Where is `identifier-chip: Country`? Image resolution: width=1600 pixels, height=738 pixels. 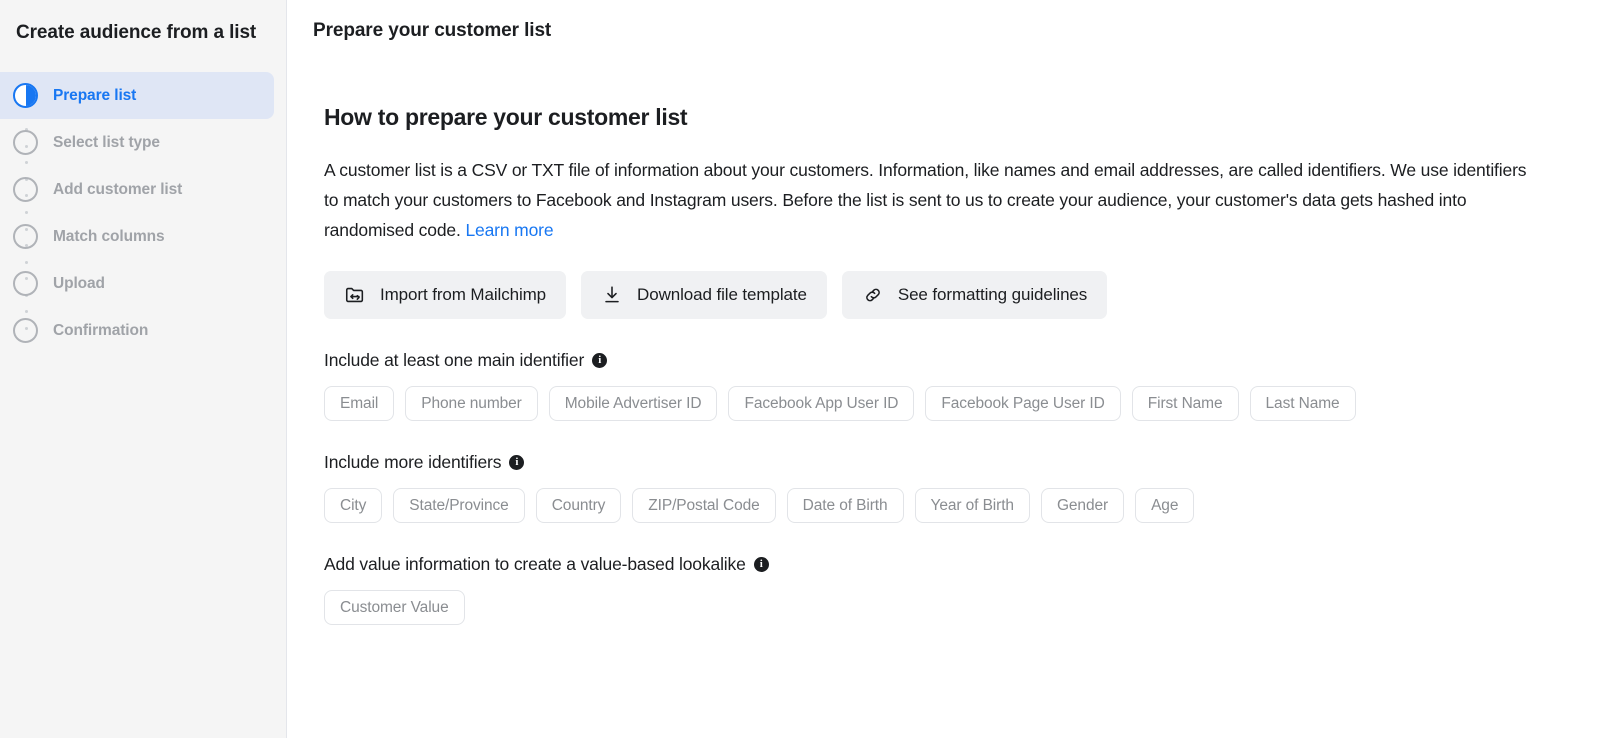 identifier-chip: Country is located at coordinates (578, 506).